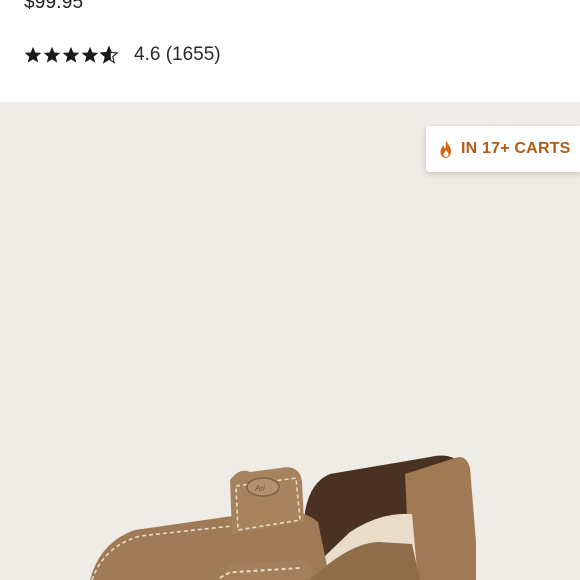 The width and height of the screenshot is (580, 580). Describe the element at coordinates (445, 149) in the screenshot. I see `flame-icon` at that location.